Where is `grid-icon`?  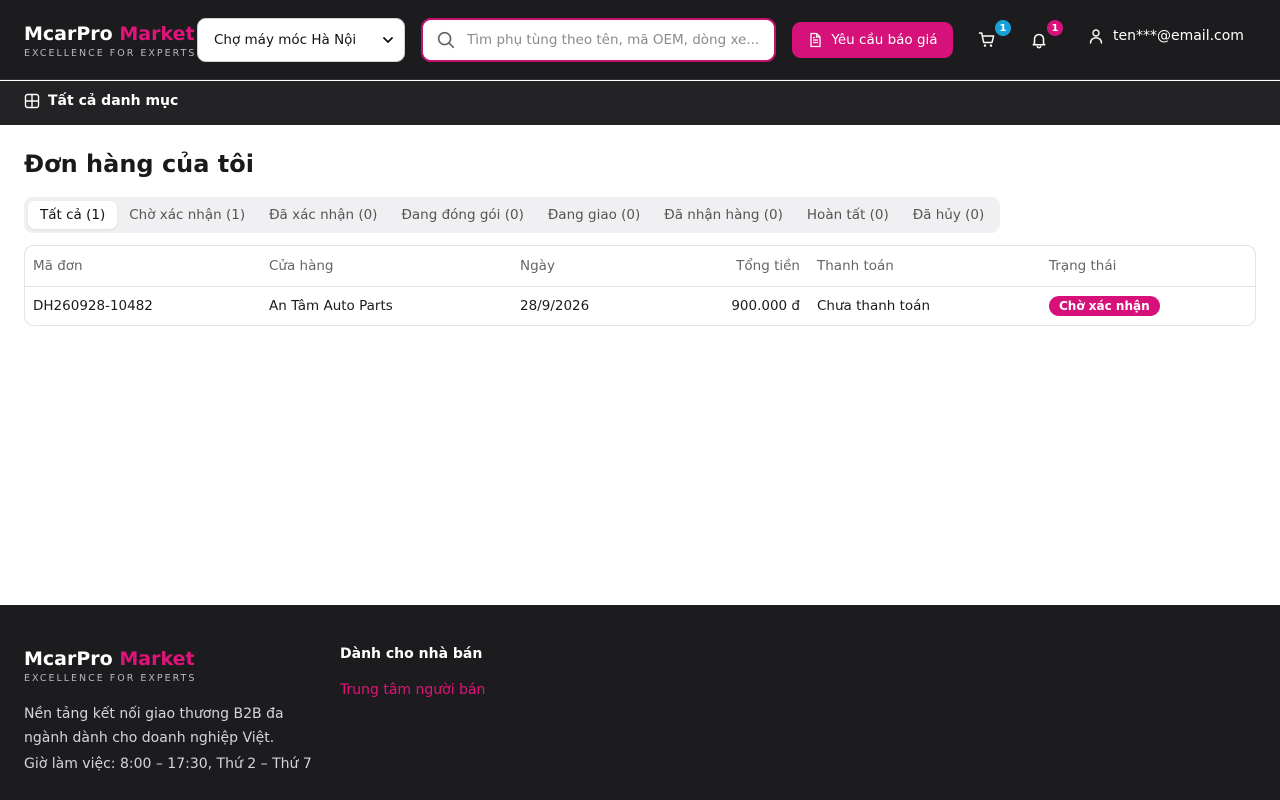
grid-icon is located at coordinates (32, 101).